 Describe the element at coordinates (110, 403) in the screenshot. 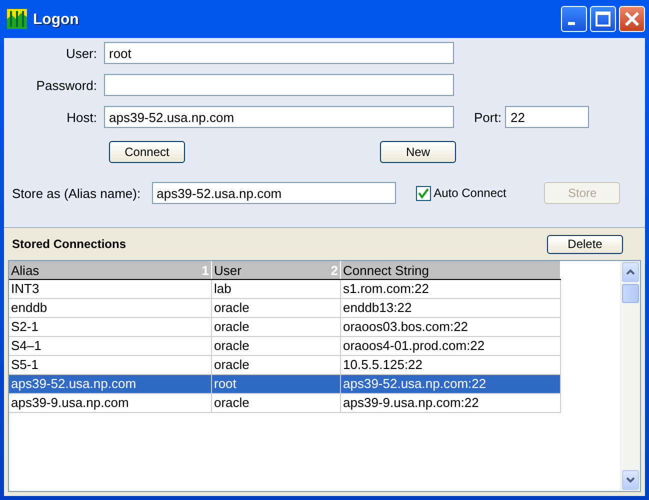

I see `table-cell: aps39-9.usa.np.com` at that location.